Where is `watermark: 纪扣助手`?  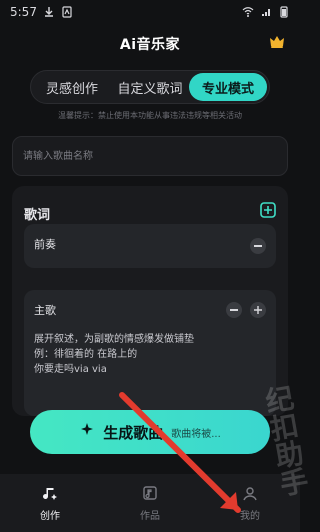 watermark: 纪扣助手 is located at coordinates (285, 440).